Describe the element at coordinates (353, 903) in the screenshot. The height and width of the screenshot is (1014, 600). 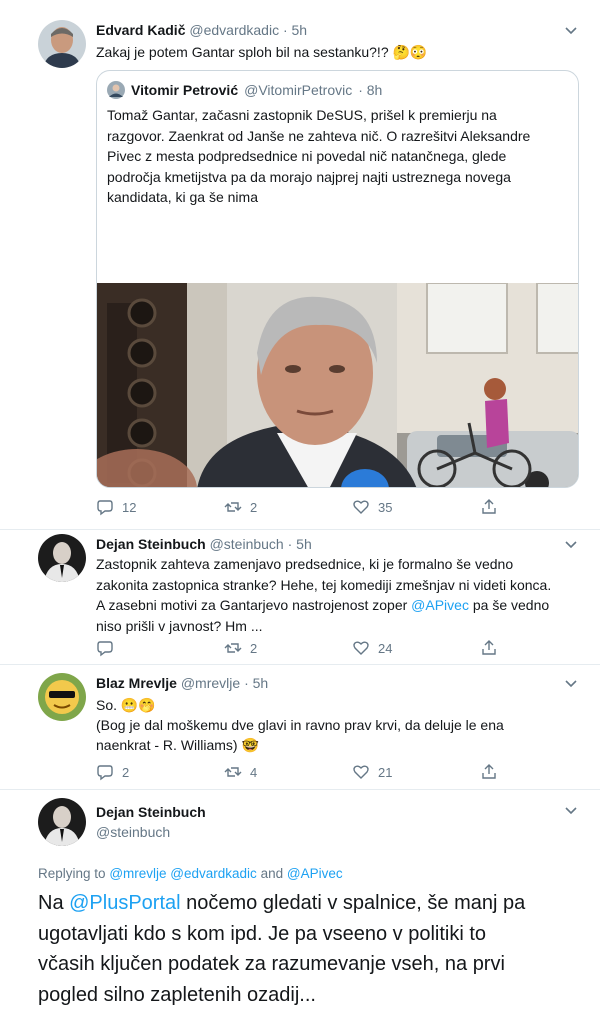
I see `tweet-text-segment: nočemo gledati v spalnice, še manj pa` at that location.